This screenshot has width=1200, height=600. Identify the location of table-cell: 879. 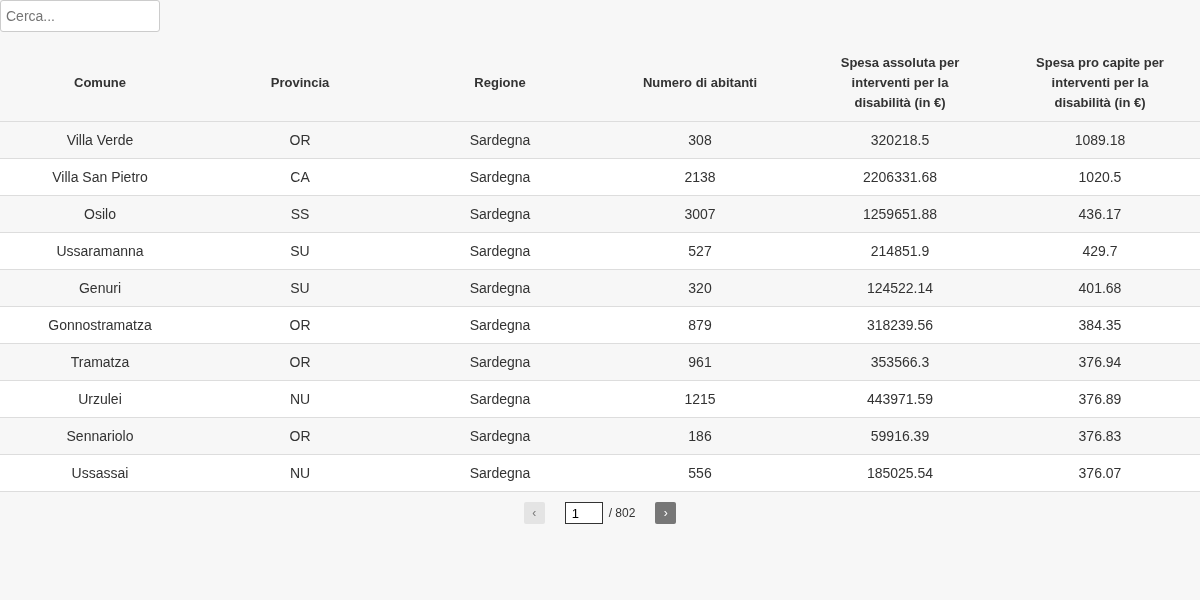
(700, 325).